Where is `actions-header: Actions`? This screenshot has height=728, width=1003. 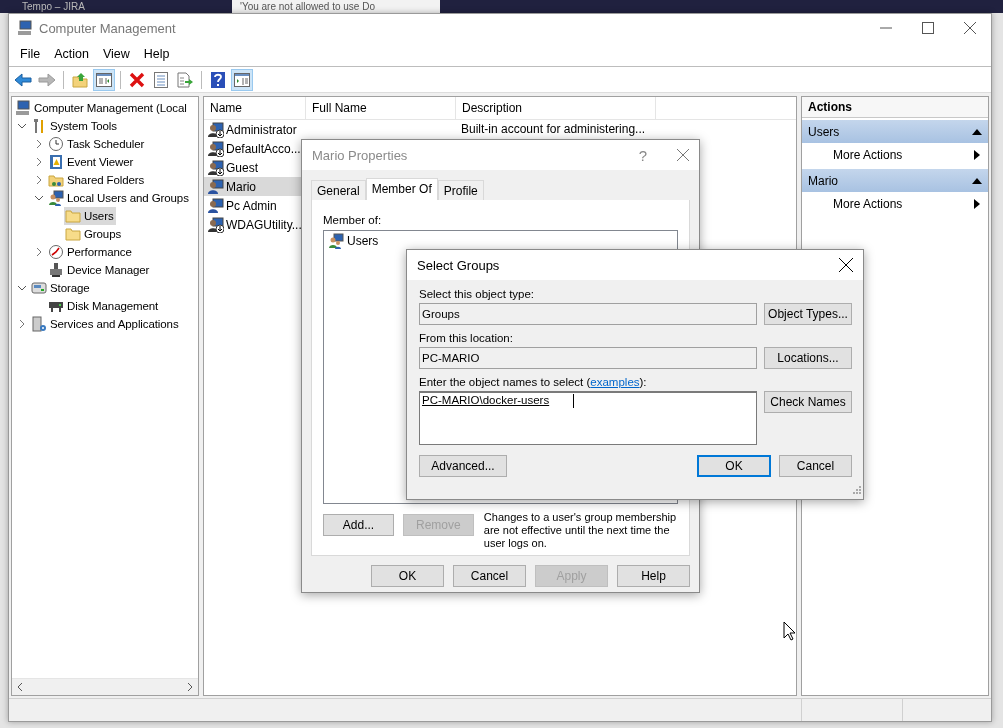 actions-header: Actions is located at coordinates (895, 107).